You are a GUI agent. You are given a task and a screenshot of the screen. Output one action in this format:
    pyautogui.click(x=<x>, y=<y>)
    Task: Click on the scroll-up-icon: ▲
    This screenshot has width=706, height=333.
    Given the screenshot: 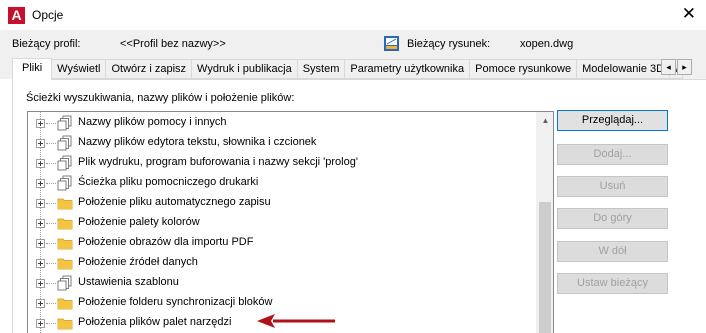 What is the action you would take?
    pyautogui.click(x=545, y=120)
    